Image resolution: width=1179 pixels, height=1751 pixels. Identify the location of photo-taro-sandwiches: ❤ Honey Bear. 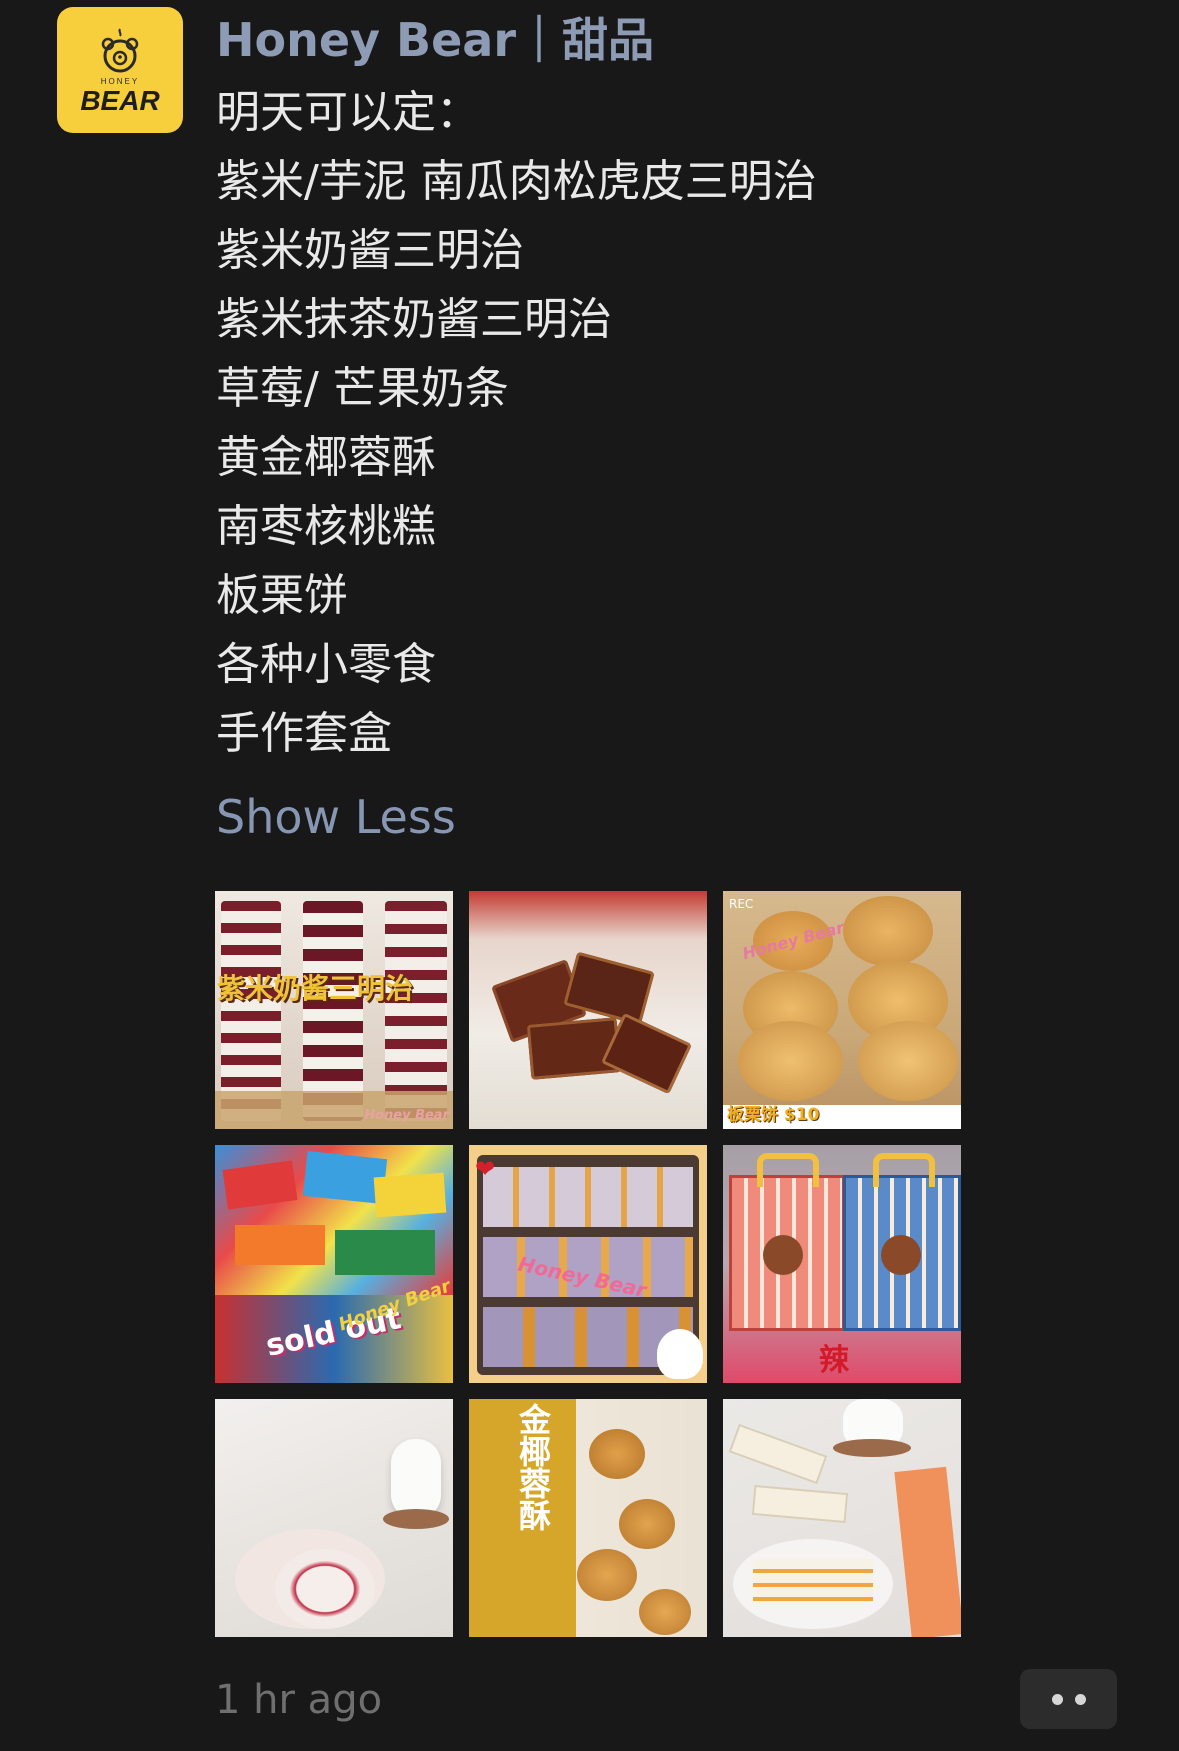
(588, 1264).